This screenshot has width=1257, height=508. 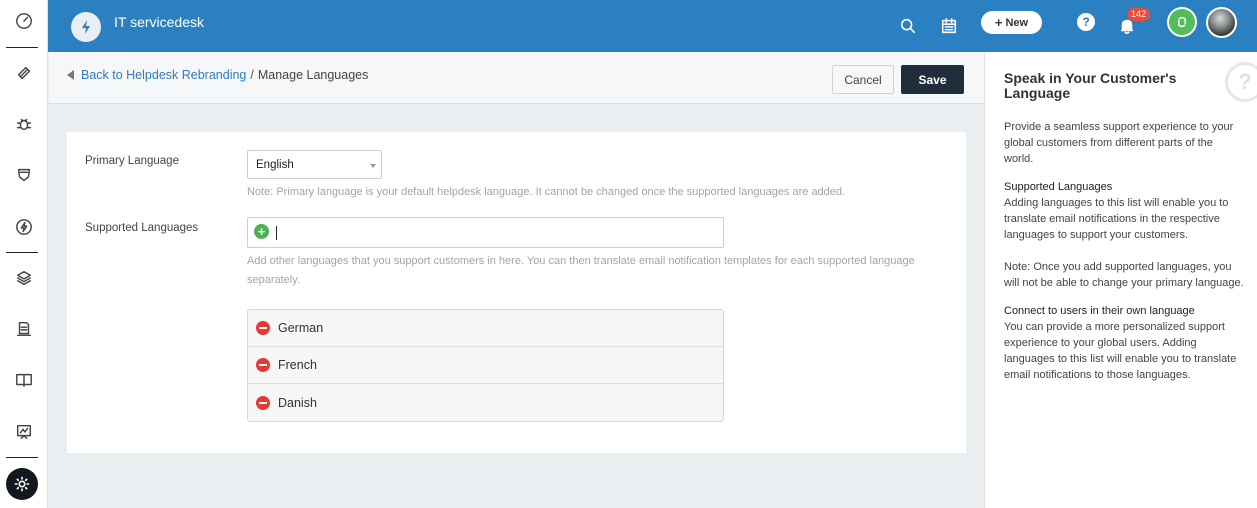 What do you see at coordinates (297, 402) in the screenshot?
I see `language-name: Danish` at bounding box center [297, 402].